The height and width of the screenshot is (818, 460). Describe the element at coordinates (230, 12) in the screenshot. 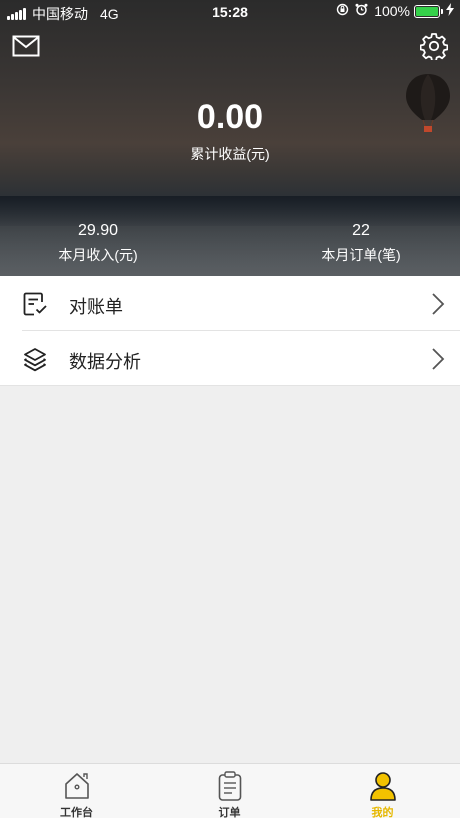

I see `status-bar: 中国移动 4G 15:28 100%` at that location.